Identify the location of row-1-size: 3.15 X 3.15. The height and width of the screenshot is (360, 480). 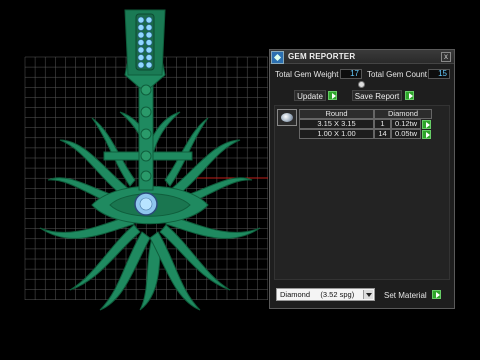
(336, 124).